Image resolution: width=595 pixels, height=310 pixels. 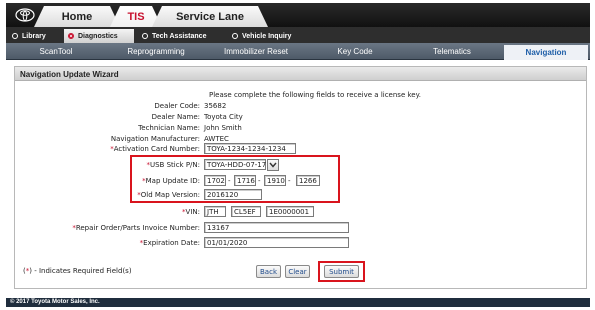 What do you see at coordinates (175, 117) in the screenshot?
I see `dealer-name-label: Dealer Name:` at bounding box center [175, 117].